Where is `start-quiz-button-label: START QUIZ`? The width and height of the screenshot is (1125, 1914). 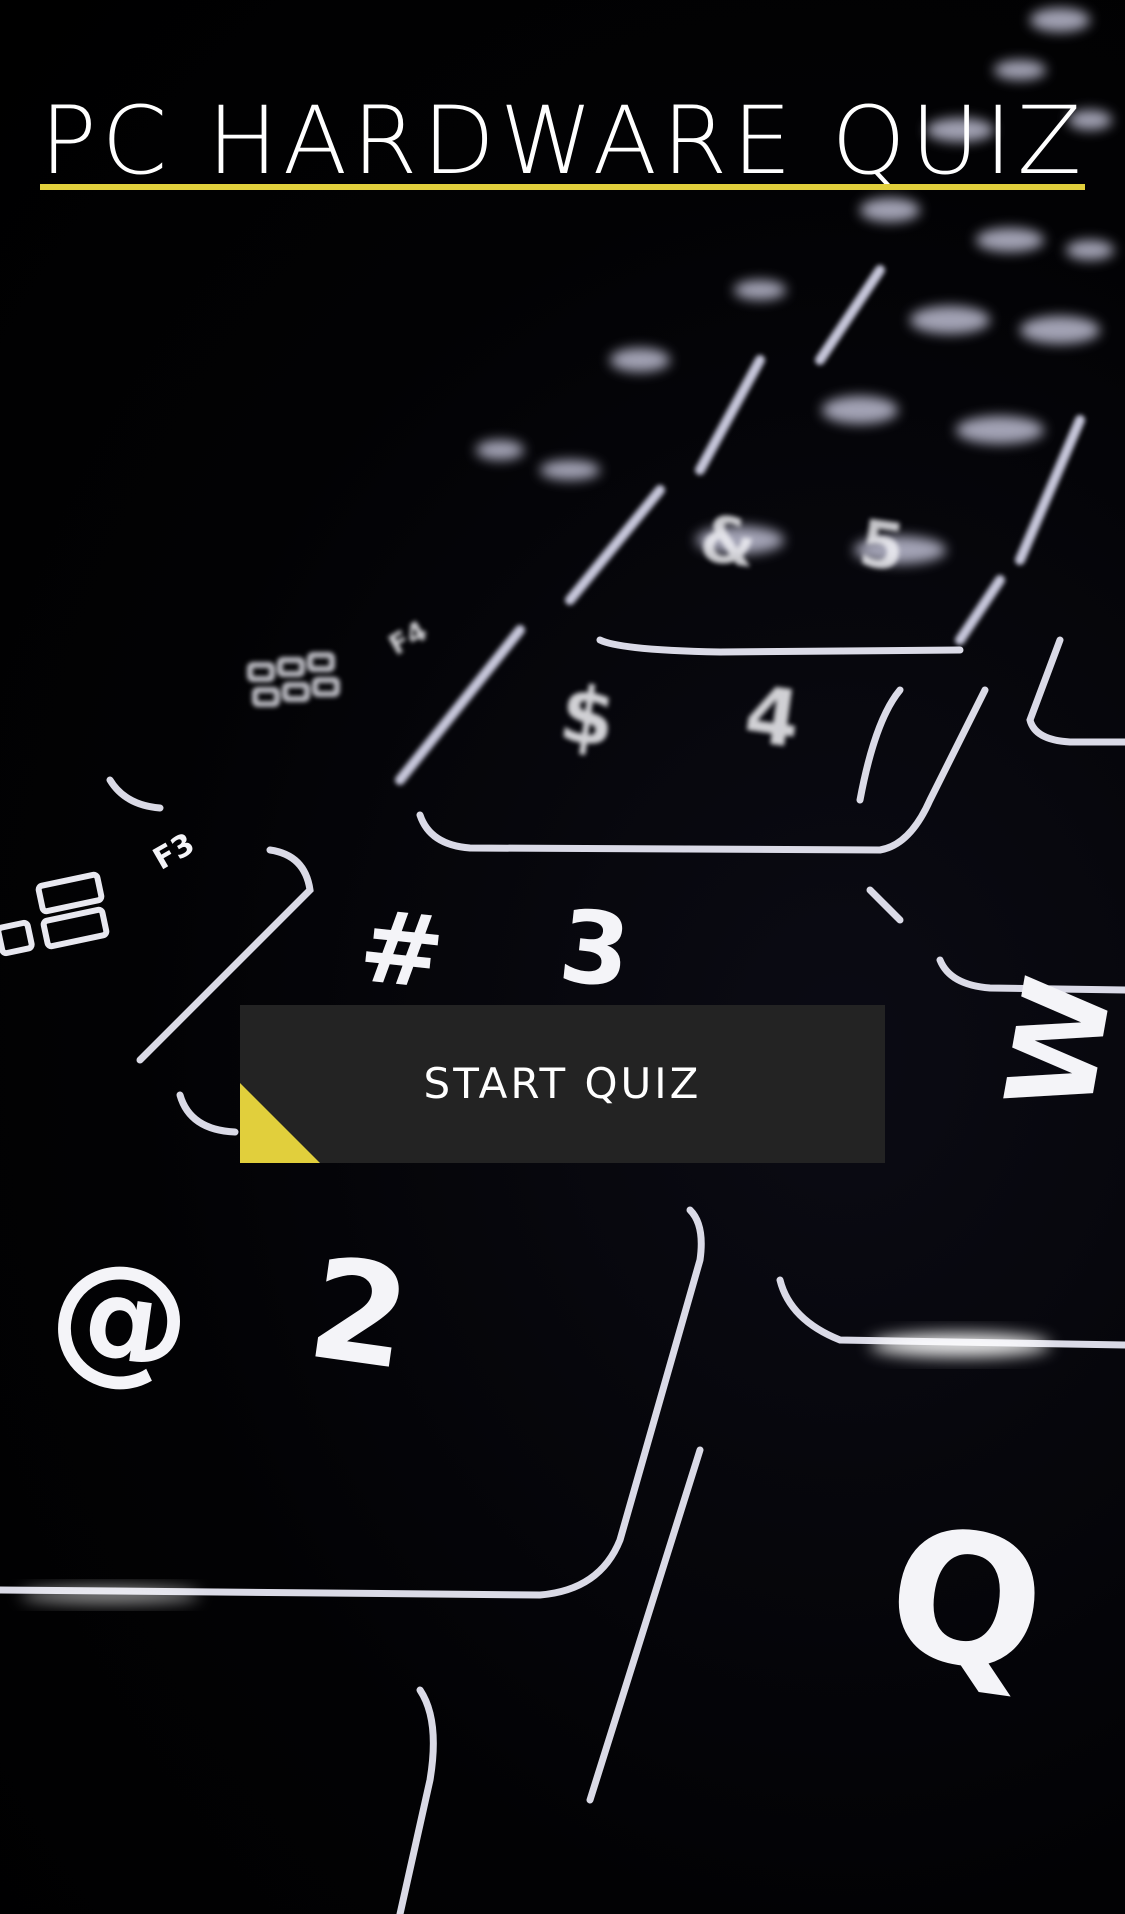 start-quiz-button-label: START QUIZ is located at coordinates (562, 1083).